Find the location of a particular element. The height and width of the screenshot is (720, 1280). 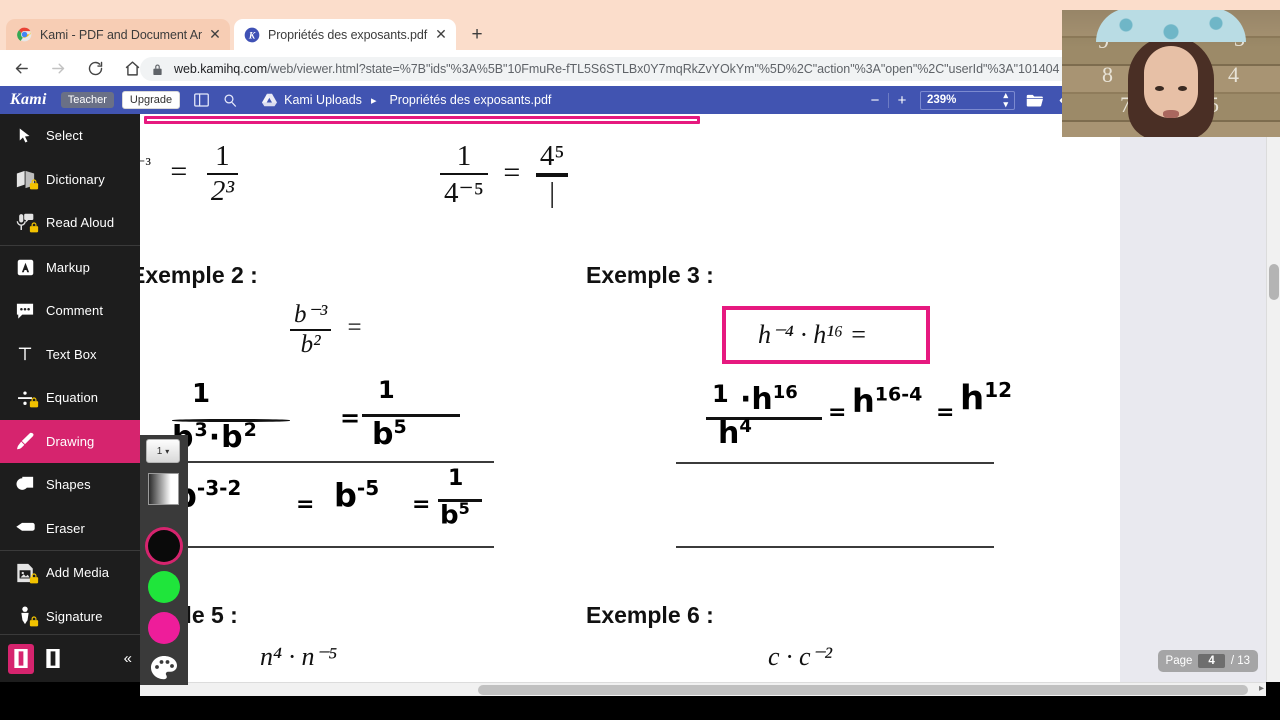

example-6-heading: Exemple 6 : is located at coordinates (650, 615).